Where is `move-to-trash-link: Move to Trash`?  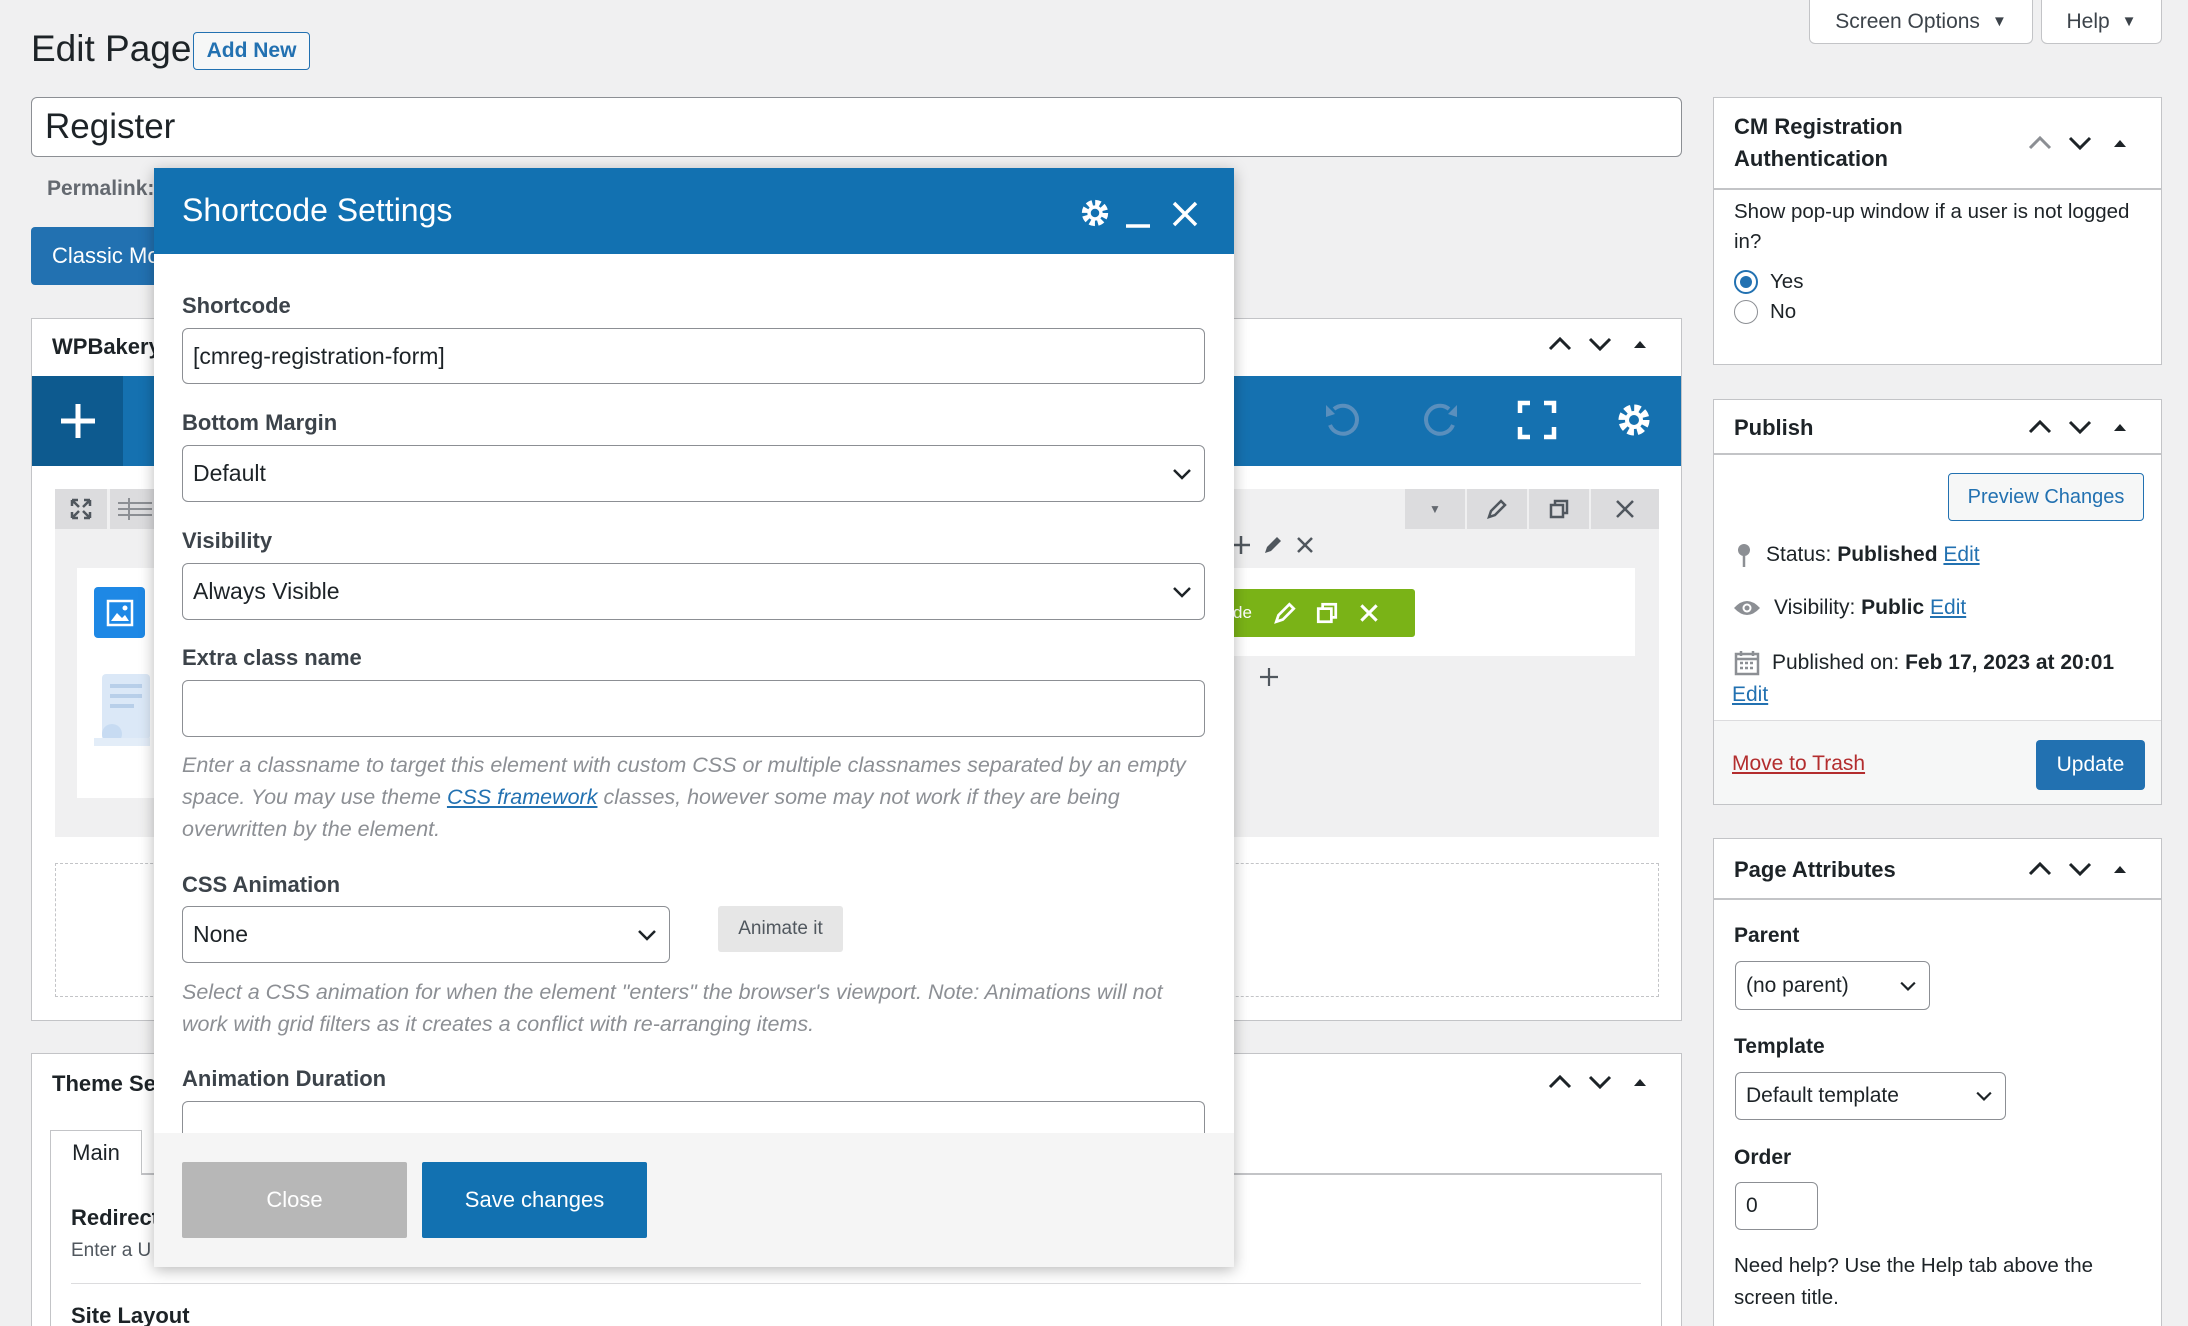 move-to-trash-link: Move to Trash is located at coordinates (1798, 764).